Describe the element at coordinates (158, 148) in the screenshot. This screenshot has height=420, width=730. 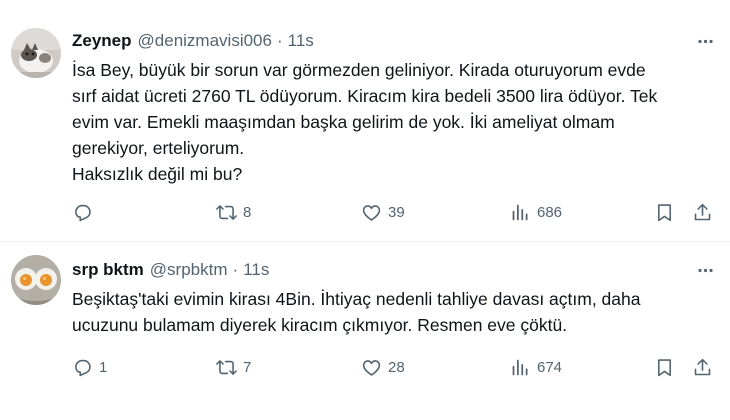
I see `tweet-text-line: gerekiyor, erteliyorum.` at that location.